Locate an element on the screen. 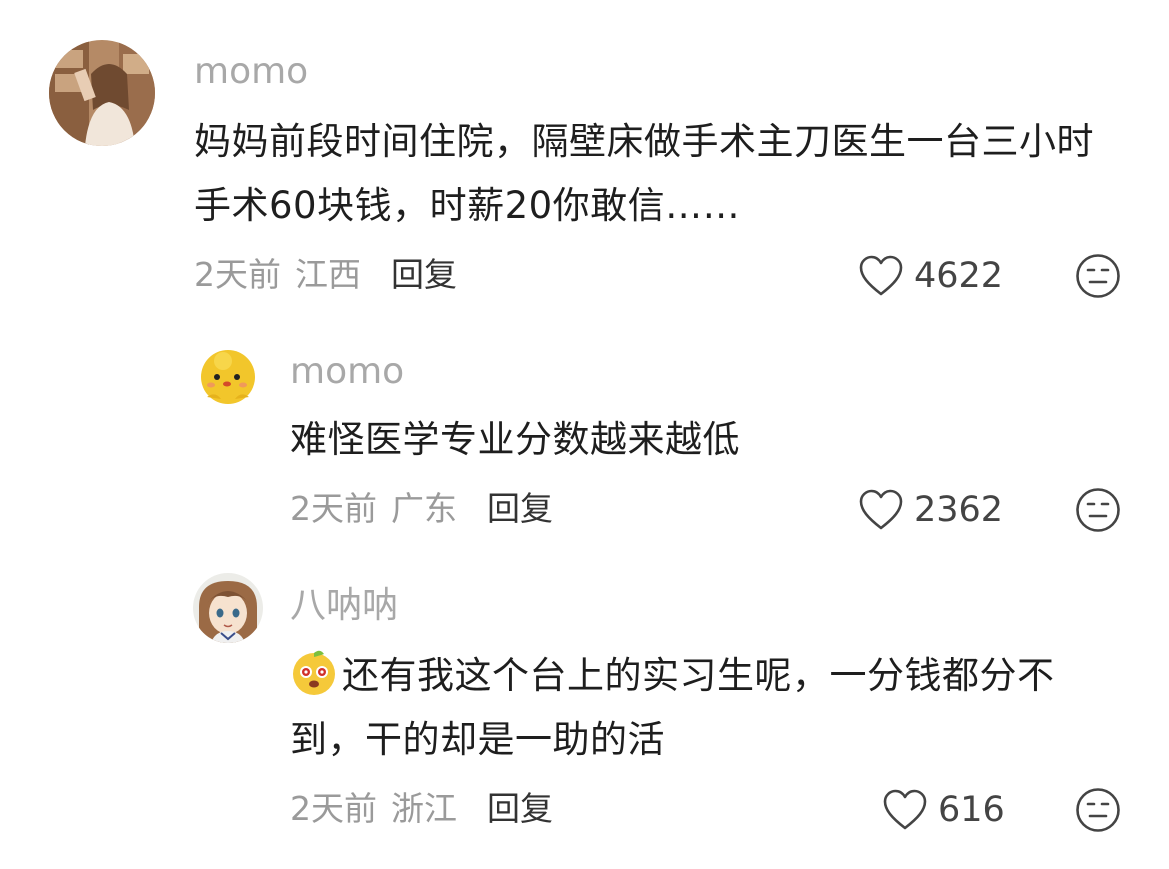 This screenshot has width=1169, height=869. comment-text-content: 还有我这个台上的实习生呢，一分钱都分不到，干的却是一助的活 is located at coordinates (672, 707).